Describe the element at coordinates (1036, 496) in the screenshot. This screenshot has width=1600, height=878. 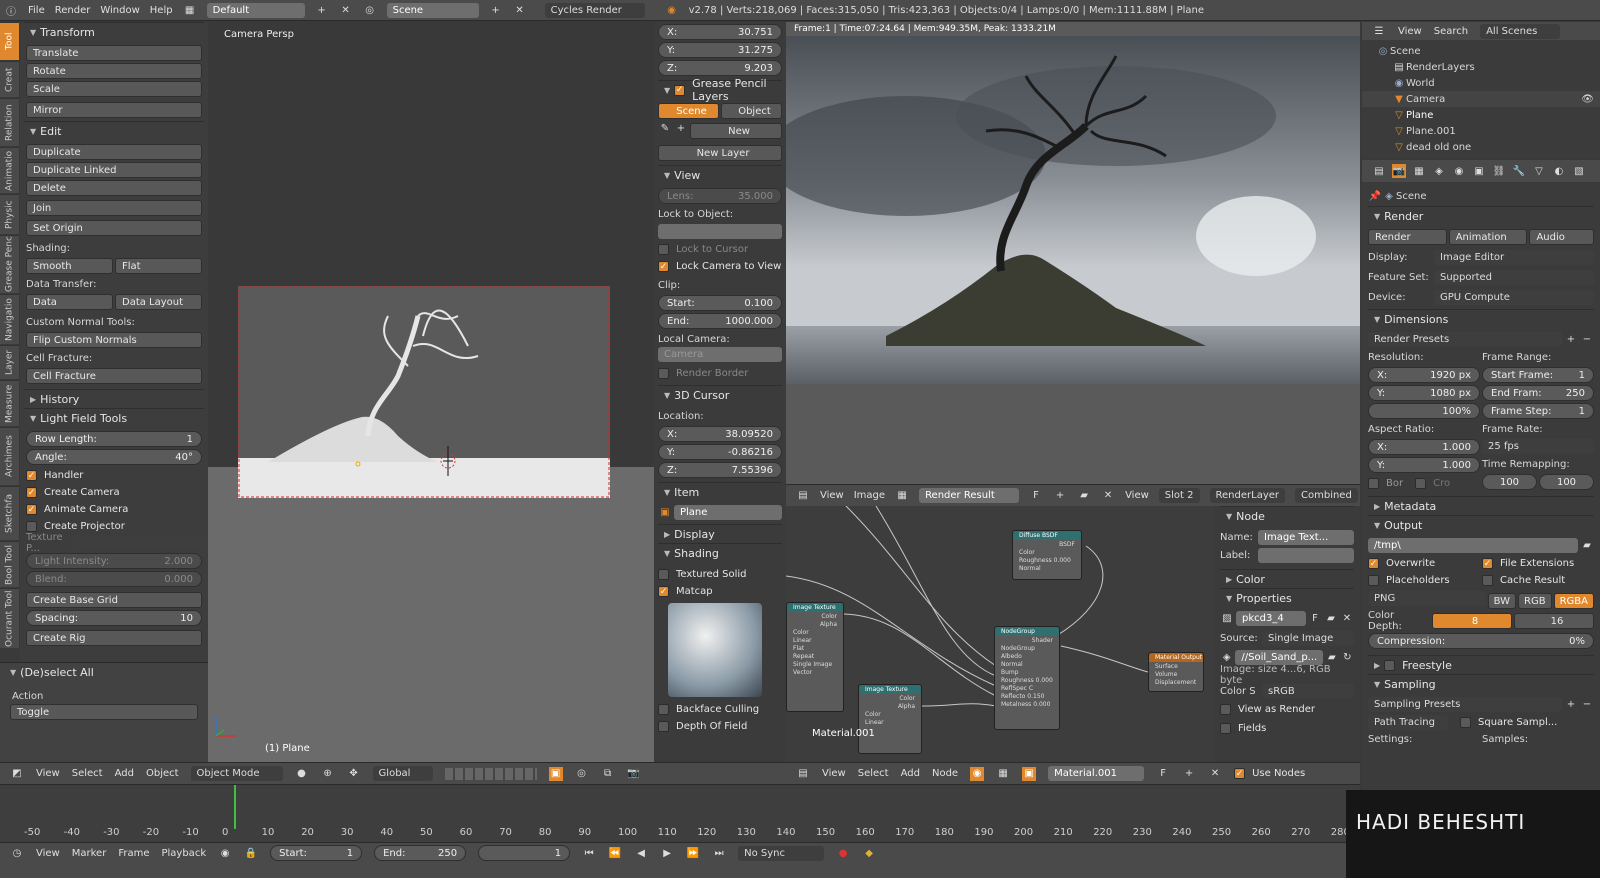
I see `fake-user-button: F` at that location.